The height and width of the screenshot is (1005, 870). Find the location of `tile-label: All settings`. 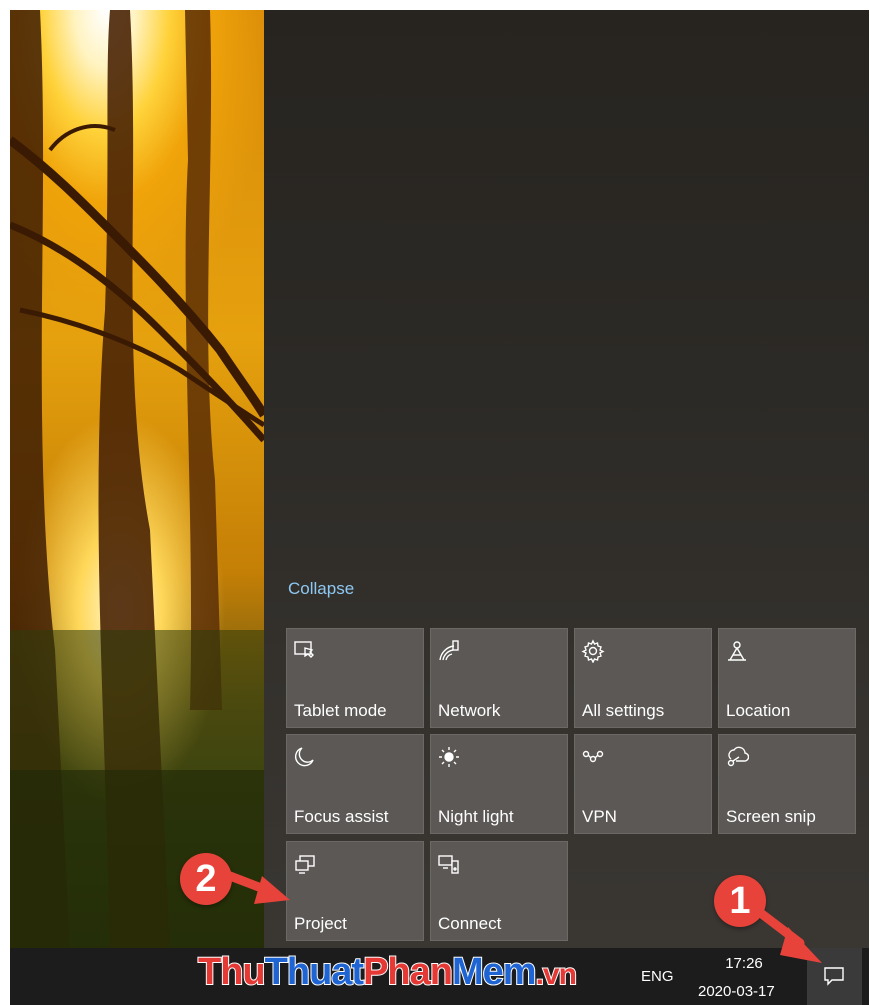

tile-label: All settings is located at coordinates (623, 710).